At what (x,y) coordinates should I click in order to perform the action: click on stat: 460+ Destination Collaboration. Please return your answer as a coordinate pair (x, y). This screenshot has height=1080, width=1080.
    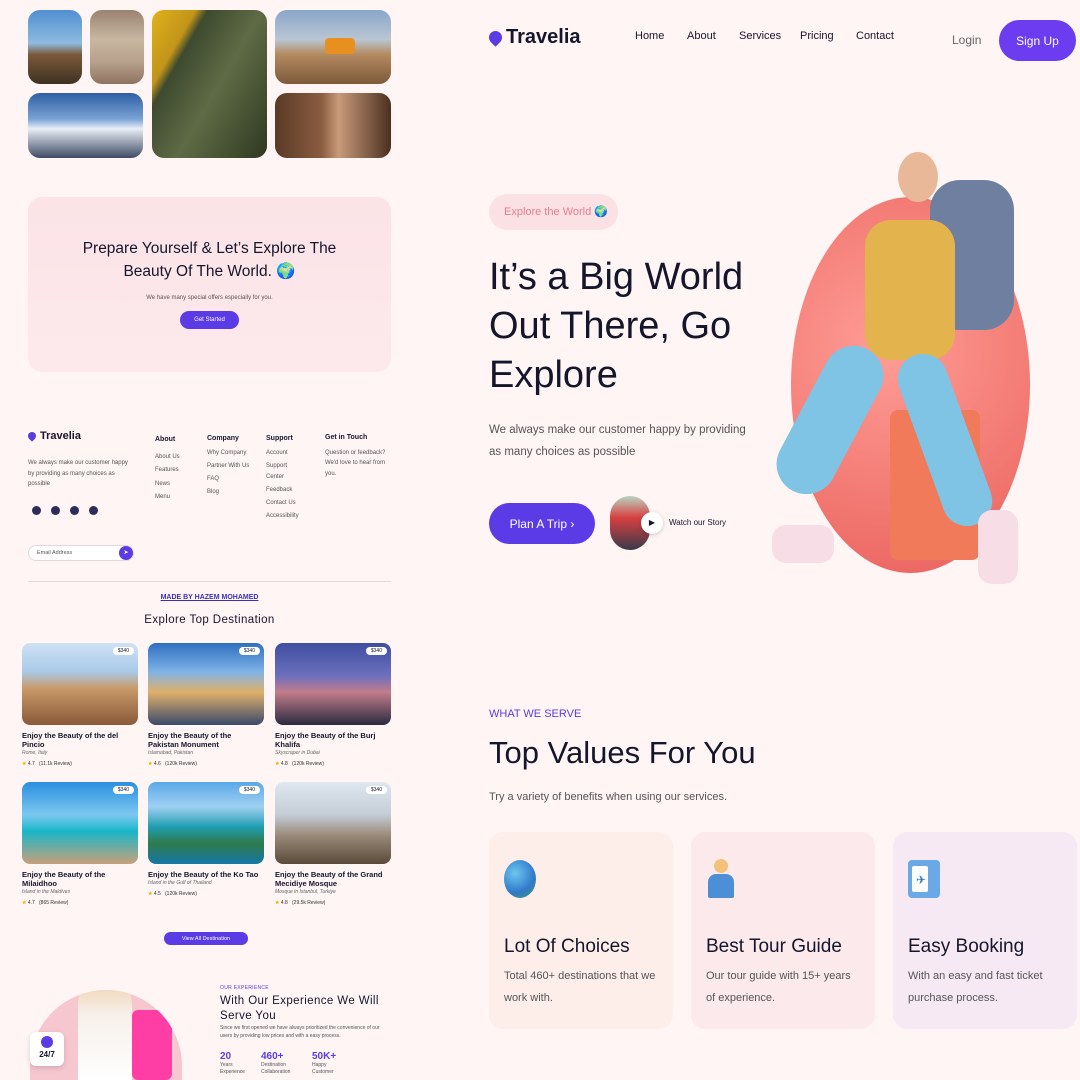
    Looking at the image, I should click on (285, 1063).